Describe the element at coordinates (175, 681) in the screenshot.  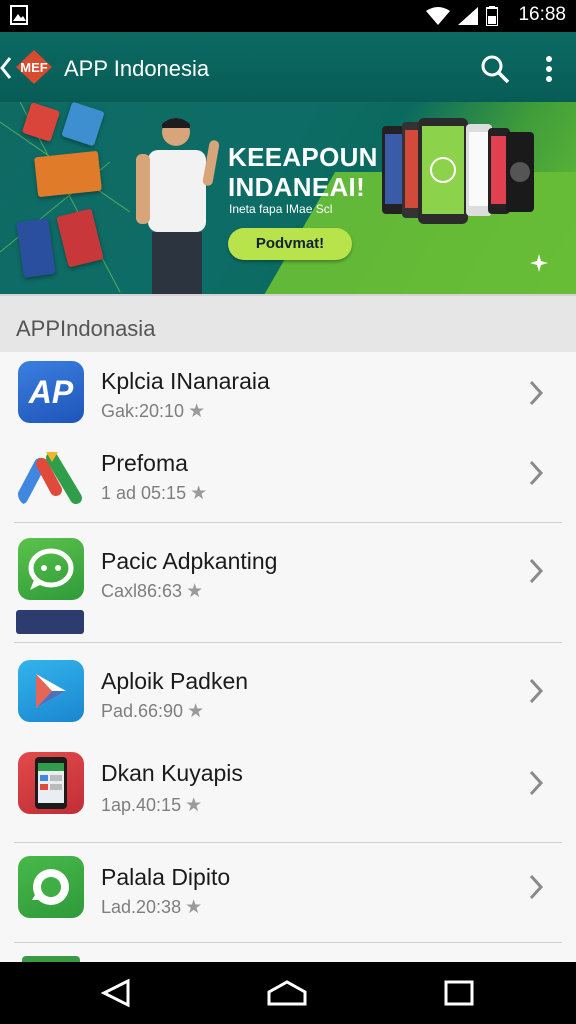
I see `app-name: Aploik Padken` at that location.